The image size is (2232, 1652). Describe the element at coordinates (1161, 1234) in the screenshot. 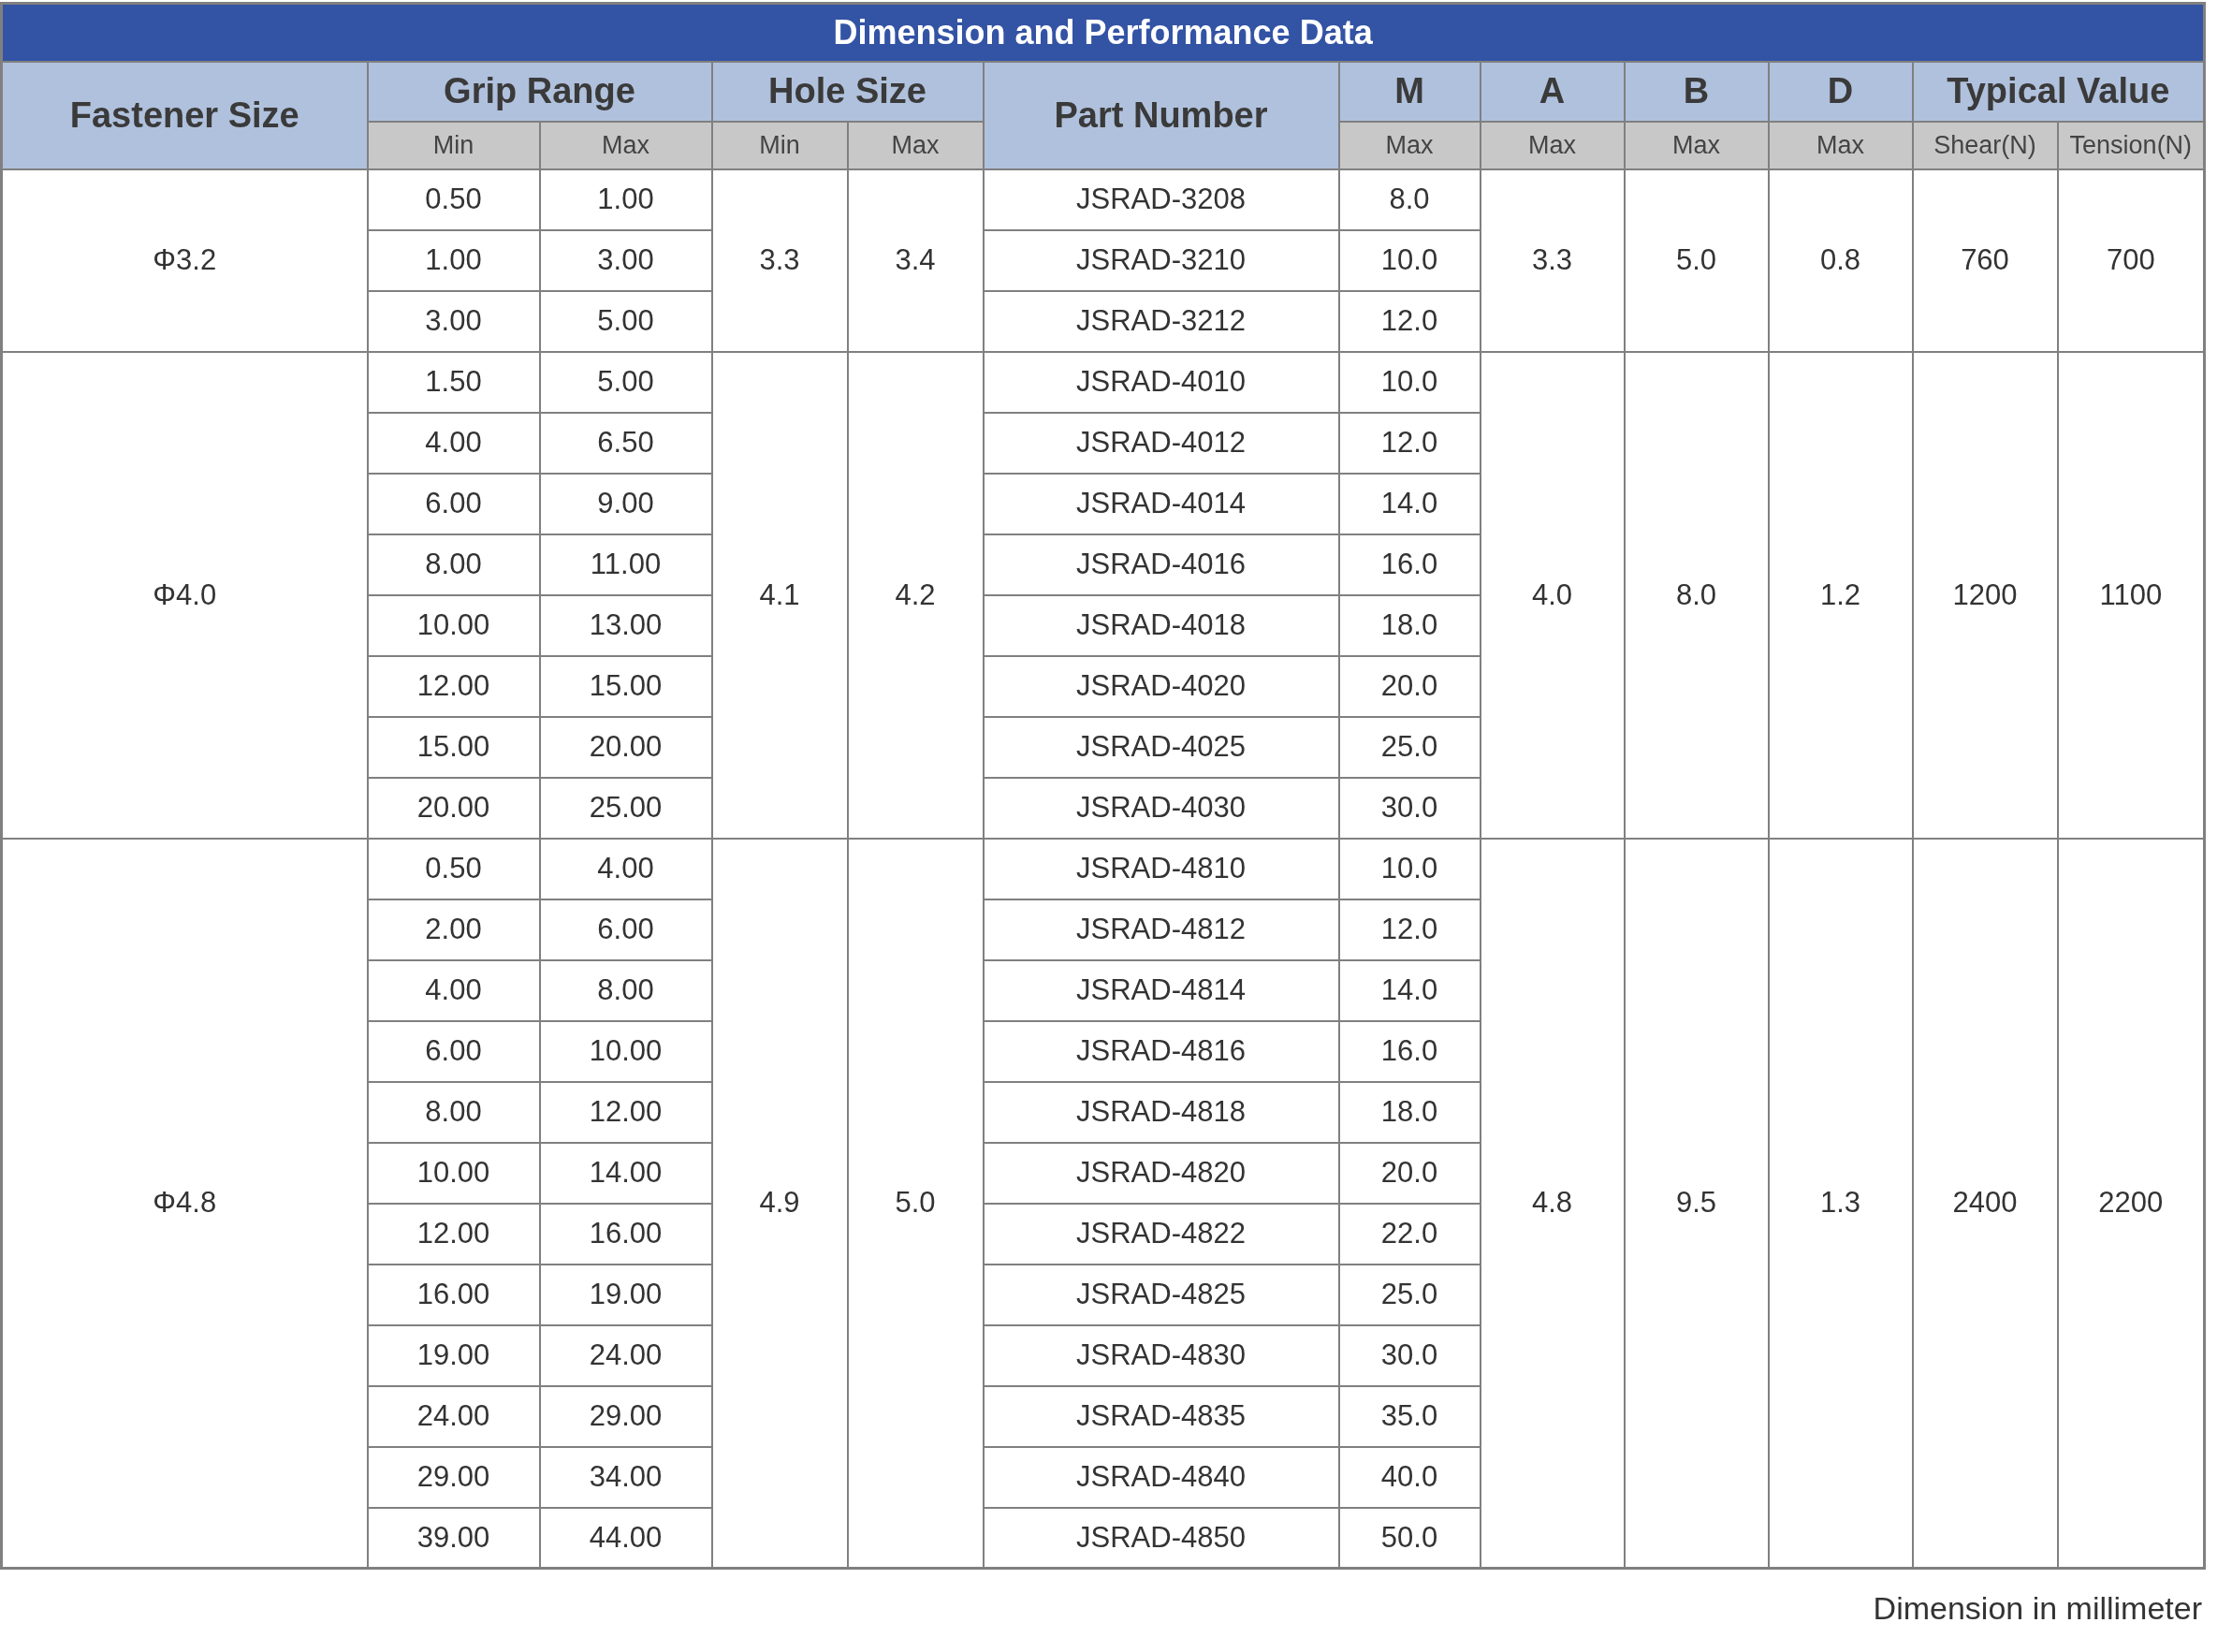

I see `table-cell: JSRAD-4822` at that location.